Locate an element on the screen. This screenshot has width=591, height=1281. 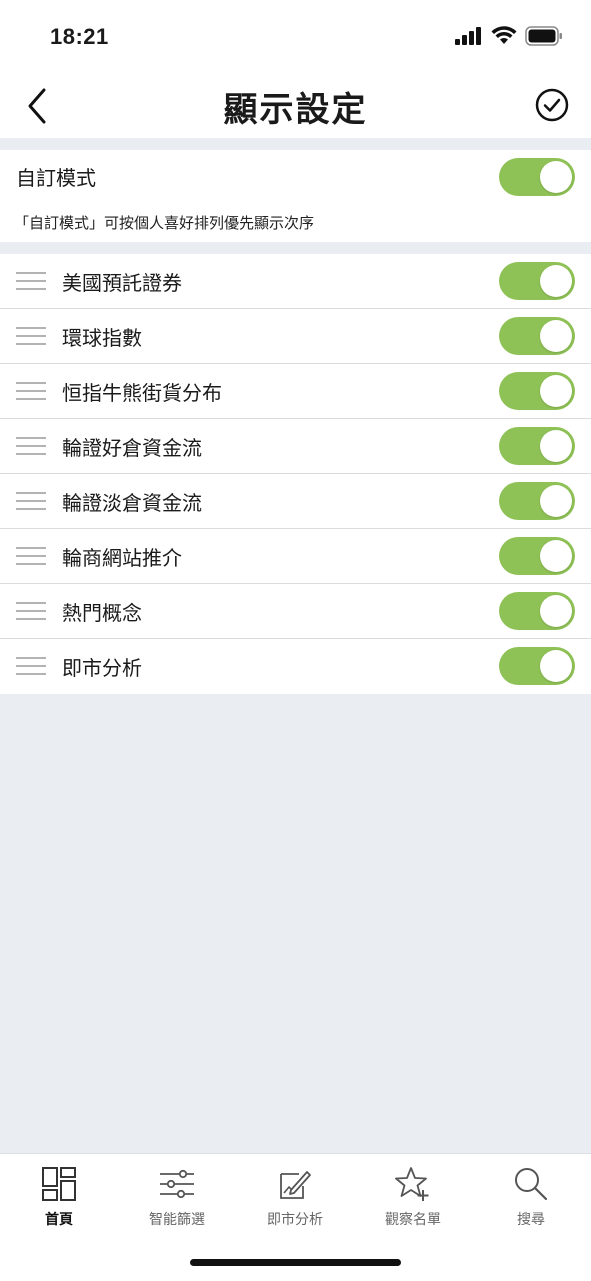
status-icons is located at coordinates (509, 36).